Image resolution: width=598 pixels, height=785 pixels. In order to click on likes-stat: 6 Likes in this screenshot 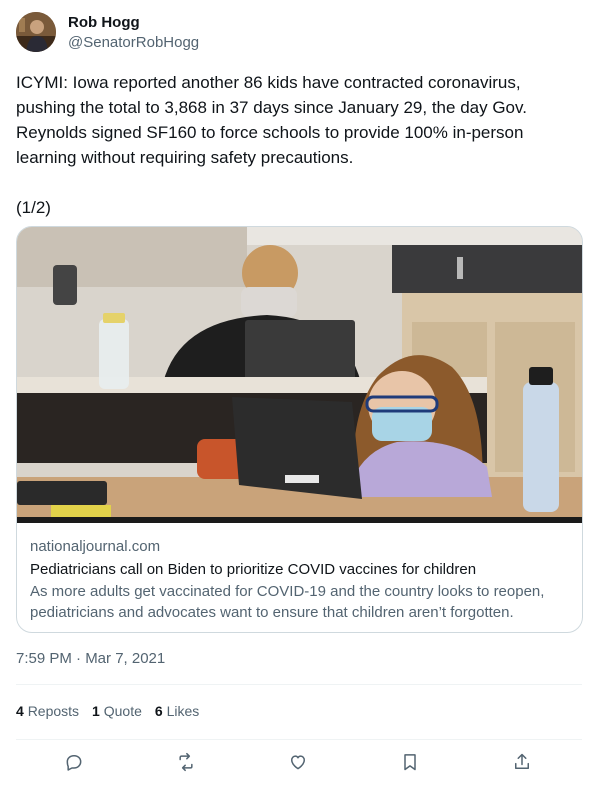, I will do `click(177, 711)`.